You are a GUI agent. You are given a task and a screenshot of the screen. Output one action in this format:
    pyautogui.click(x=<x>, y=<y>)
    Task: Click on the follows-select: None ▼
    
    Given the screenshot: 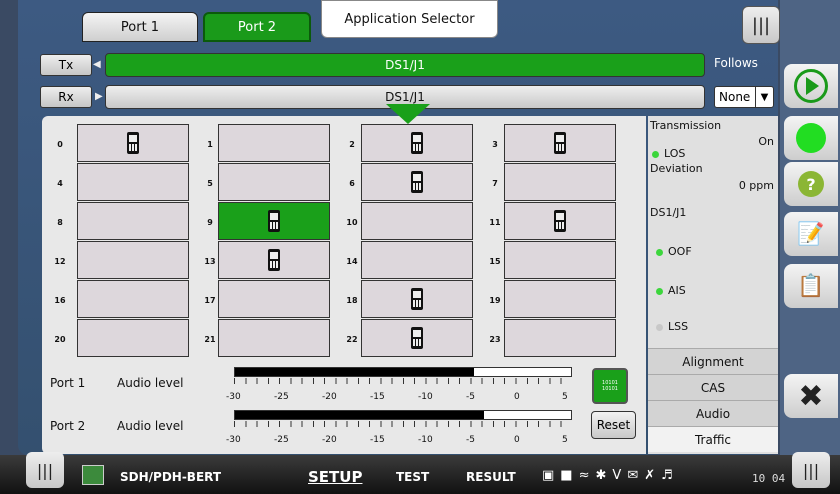 What is the action you would take?
    pyautogui.click(x=744, y=97)
    